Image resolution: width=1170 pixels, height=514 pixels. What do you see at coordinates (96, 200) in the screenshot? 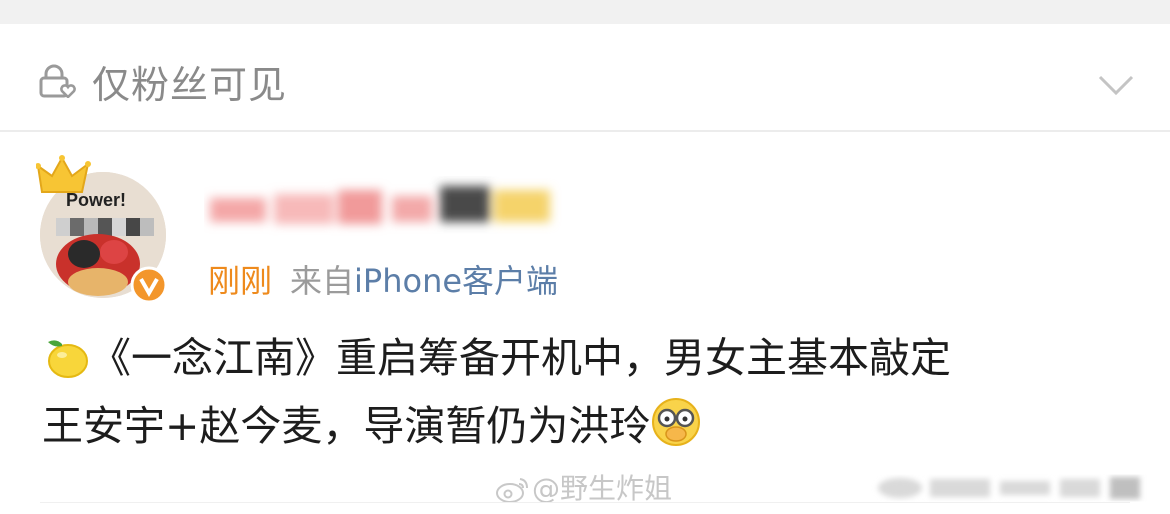
I see `avatar-badge-text: Power!` at bounding box center [96, 200].